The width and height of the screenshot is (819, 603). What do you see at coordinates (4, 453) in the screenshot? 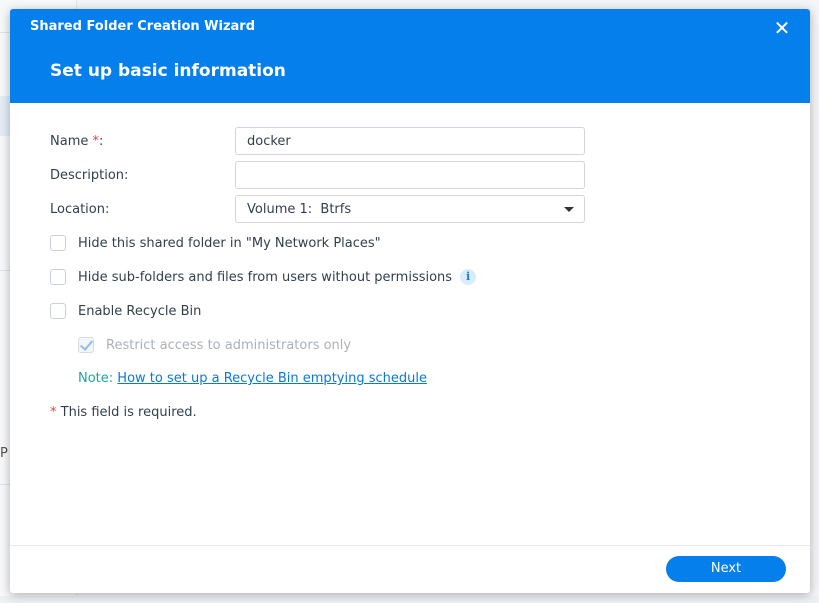
I see `background-text: P` at bounding box center [4, 453].